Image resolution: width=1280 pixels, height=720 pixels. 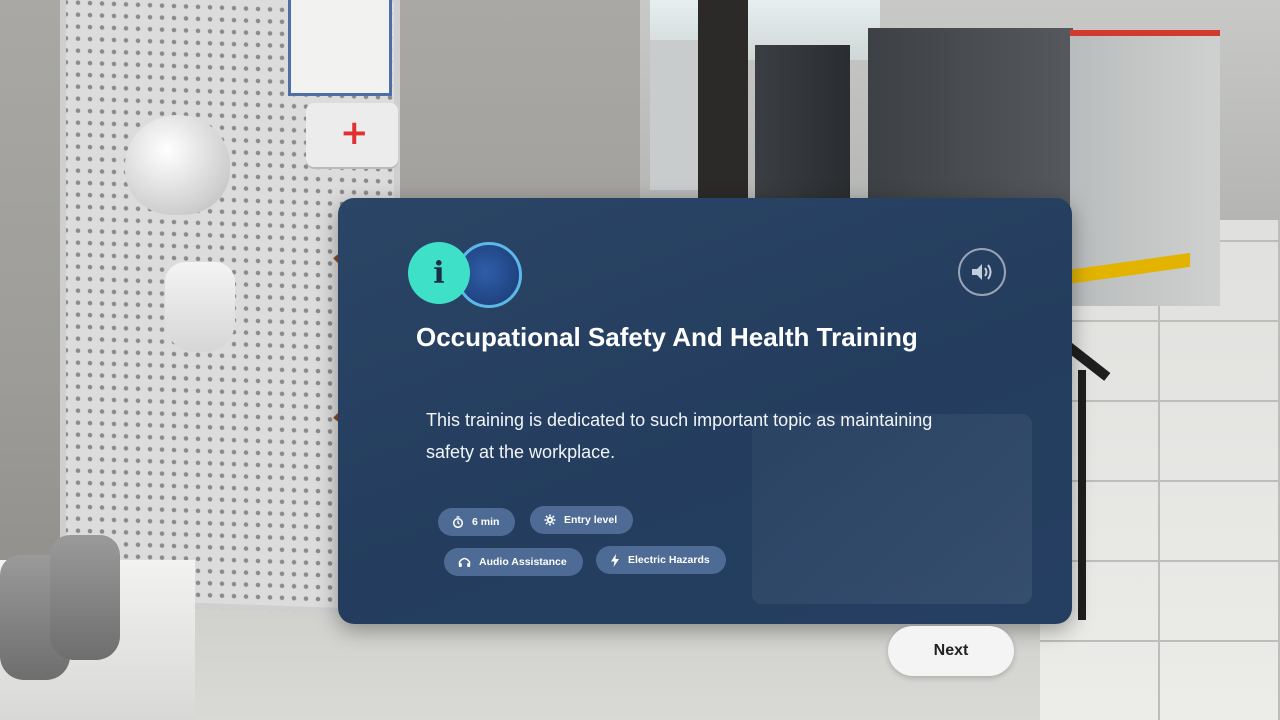 What do you see at coordinates (352, 135) in the screenshot?
I see `first-aid-kit` at bounding box center [352, 135].